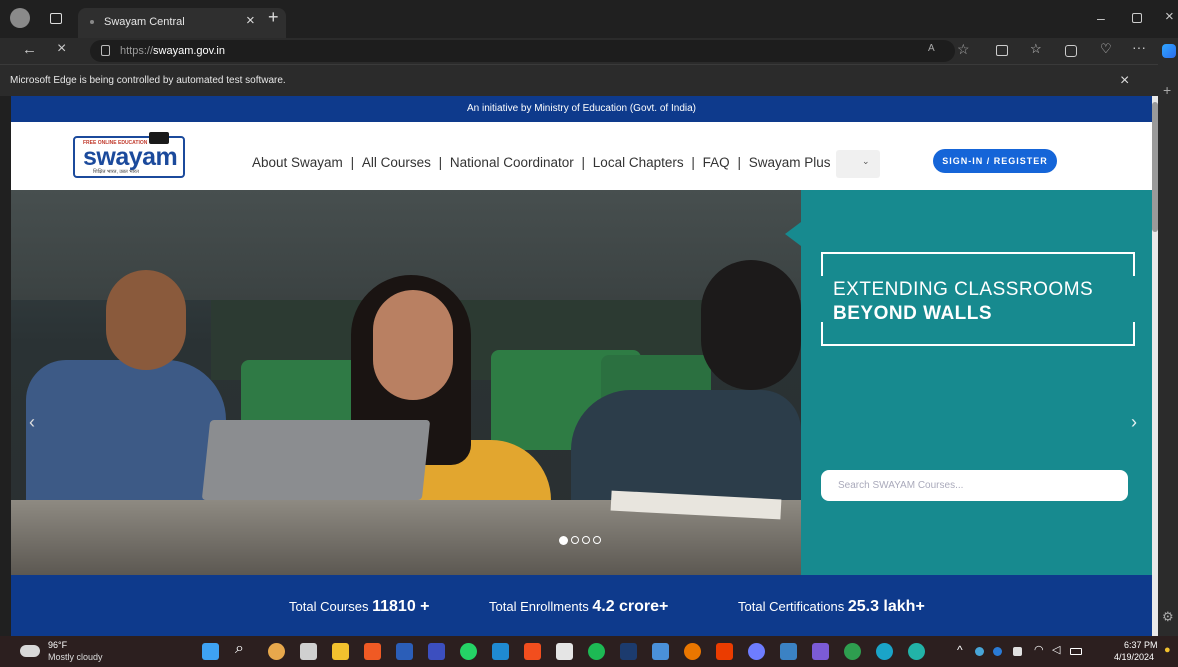  What do you see at coordinates (273, 17) in the screenshot?
I see `new-tab-icon: +` at bounding box center [273, 17].